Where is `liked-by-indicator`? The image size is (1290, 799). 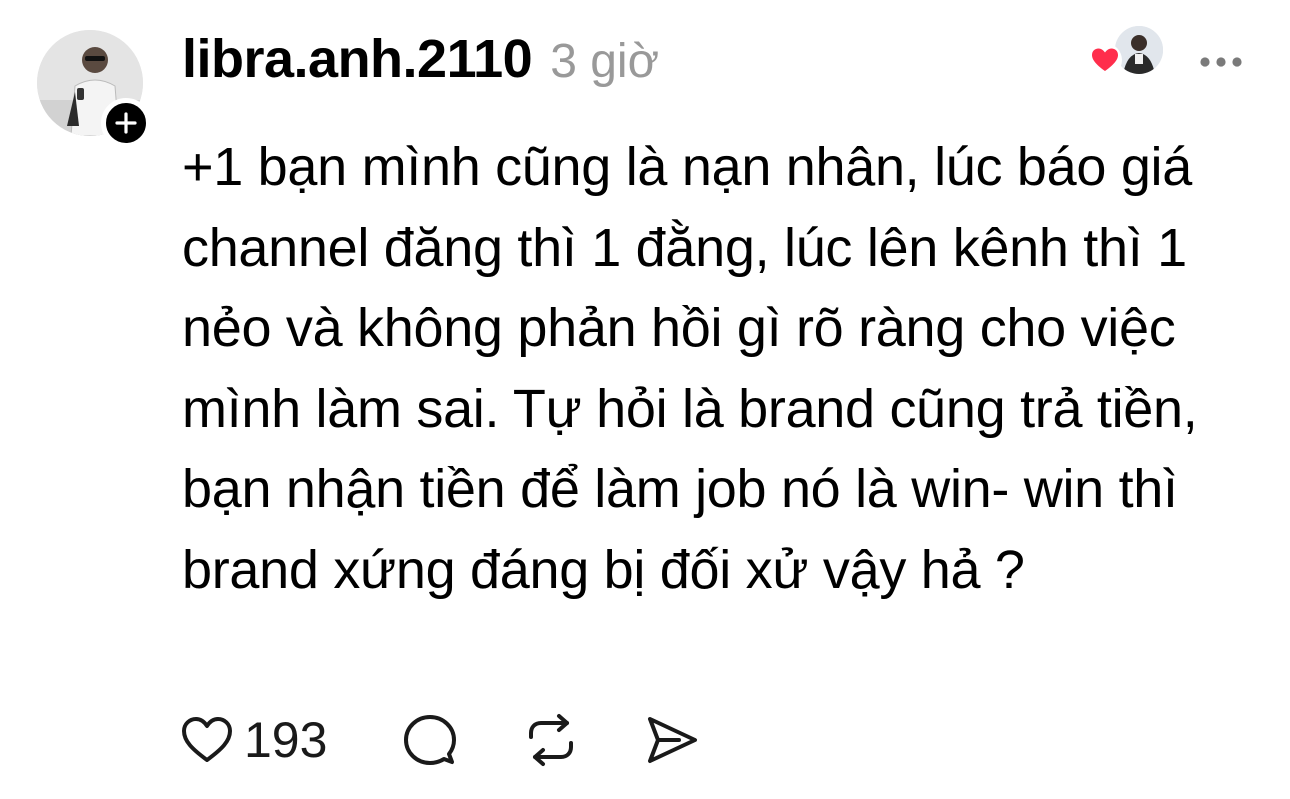
liked-by-indicator is located at coordinates (1125, 52).